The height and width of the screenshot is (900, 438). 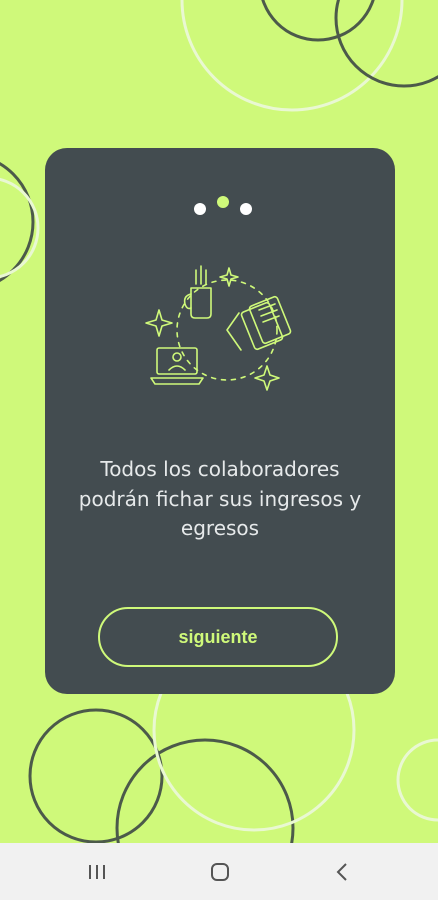 I want to click on back-button, so click(x=342, y=872).